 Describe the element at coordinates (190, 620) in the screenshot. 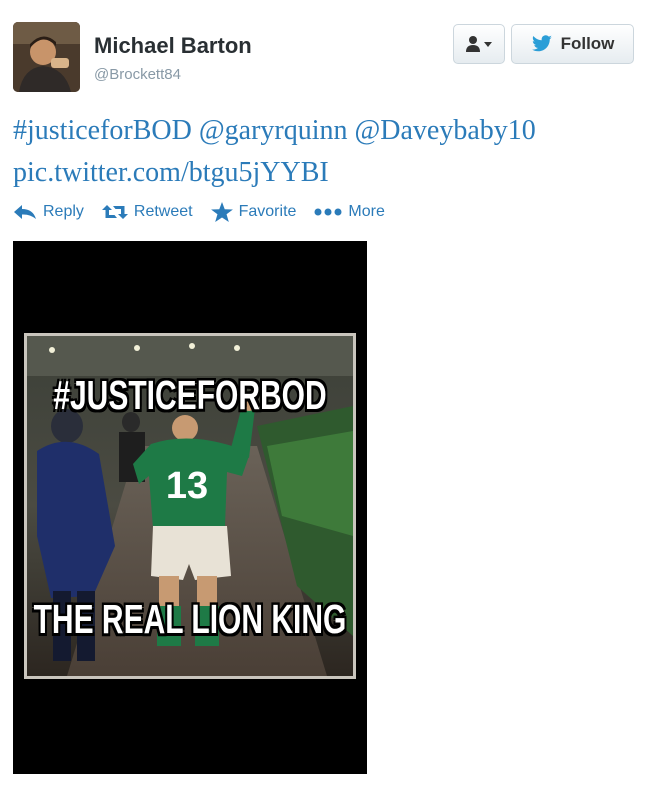

I see `meme-caption-bottom: THE REAL LION KING` at that location.